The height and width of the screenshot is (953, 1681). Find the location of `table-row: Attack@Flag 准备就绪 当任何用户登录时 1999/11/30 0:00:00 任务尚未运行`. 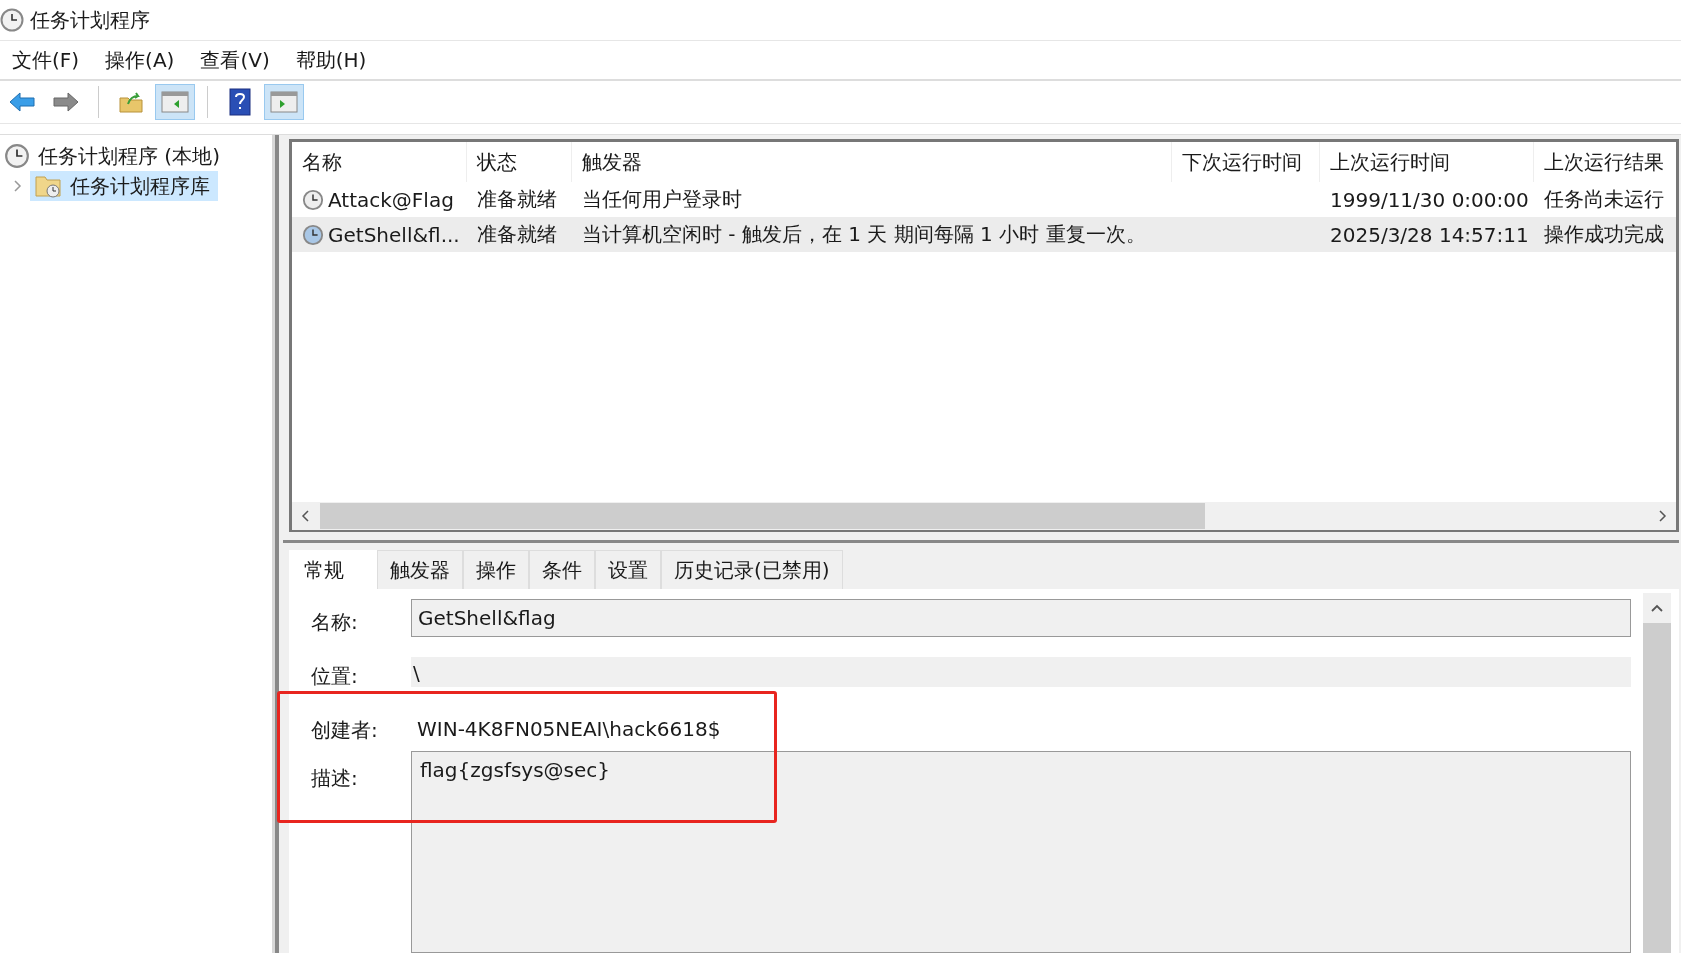

table-row: Attack@Flag 准备就绪 当任何用户登录时 1999/11/30 0:00:00 任务尚未运行 is located at coordinates (984, 199).